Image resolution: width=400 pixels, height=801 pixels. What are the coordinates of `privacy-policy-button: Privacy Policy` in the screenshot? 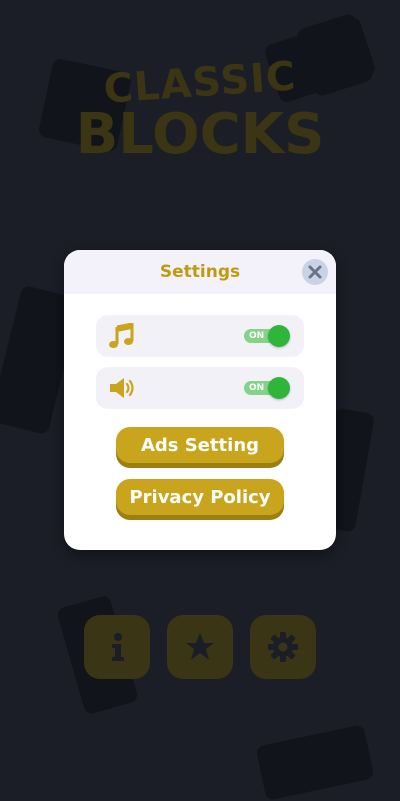 It's located at (200, 497).